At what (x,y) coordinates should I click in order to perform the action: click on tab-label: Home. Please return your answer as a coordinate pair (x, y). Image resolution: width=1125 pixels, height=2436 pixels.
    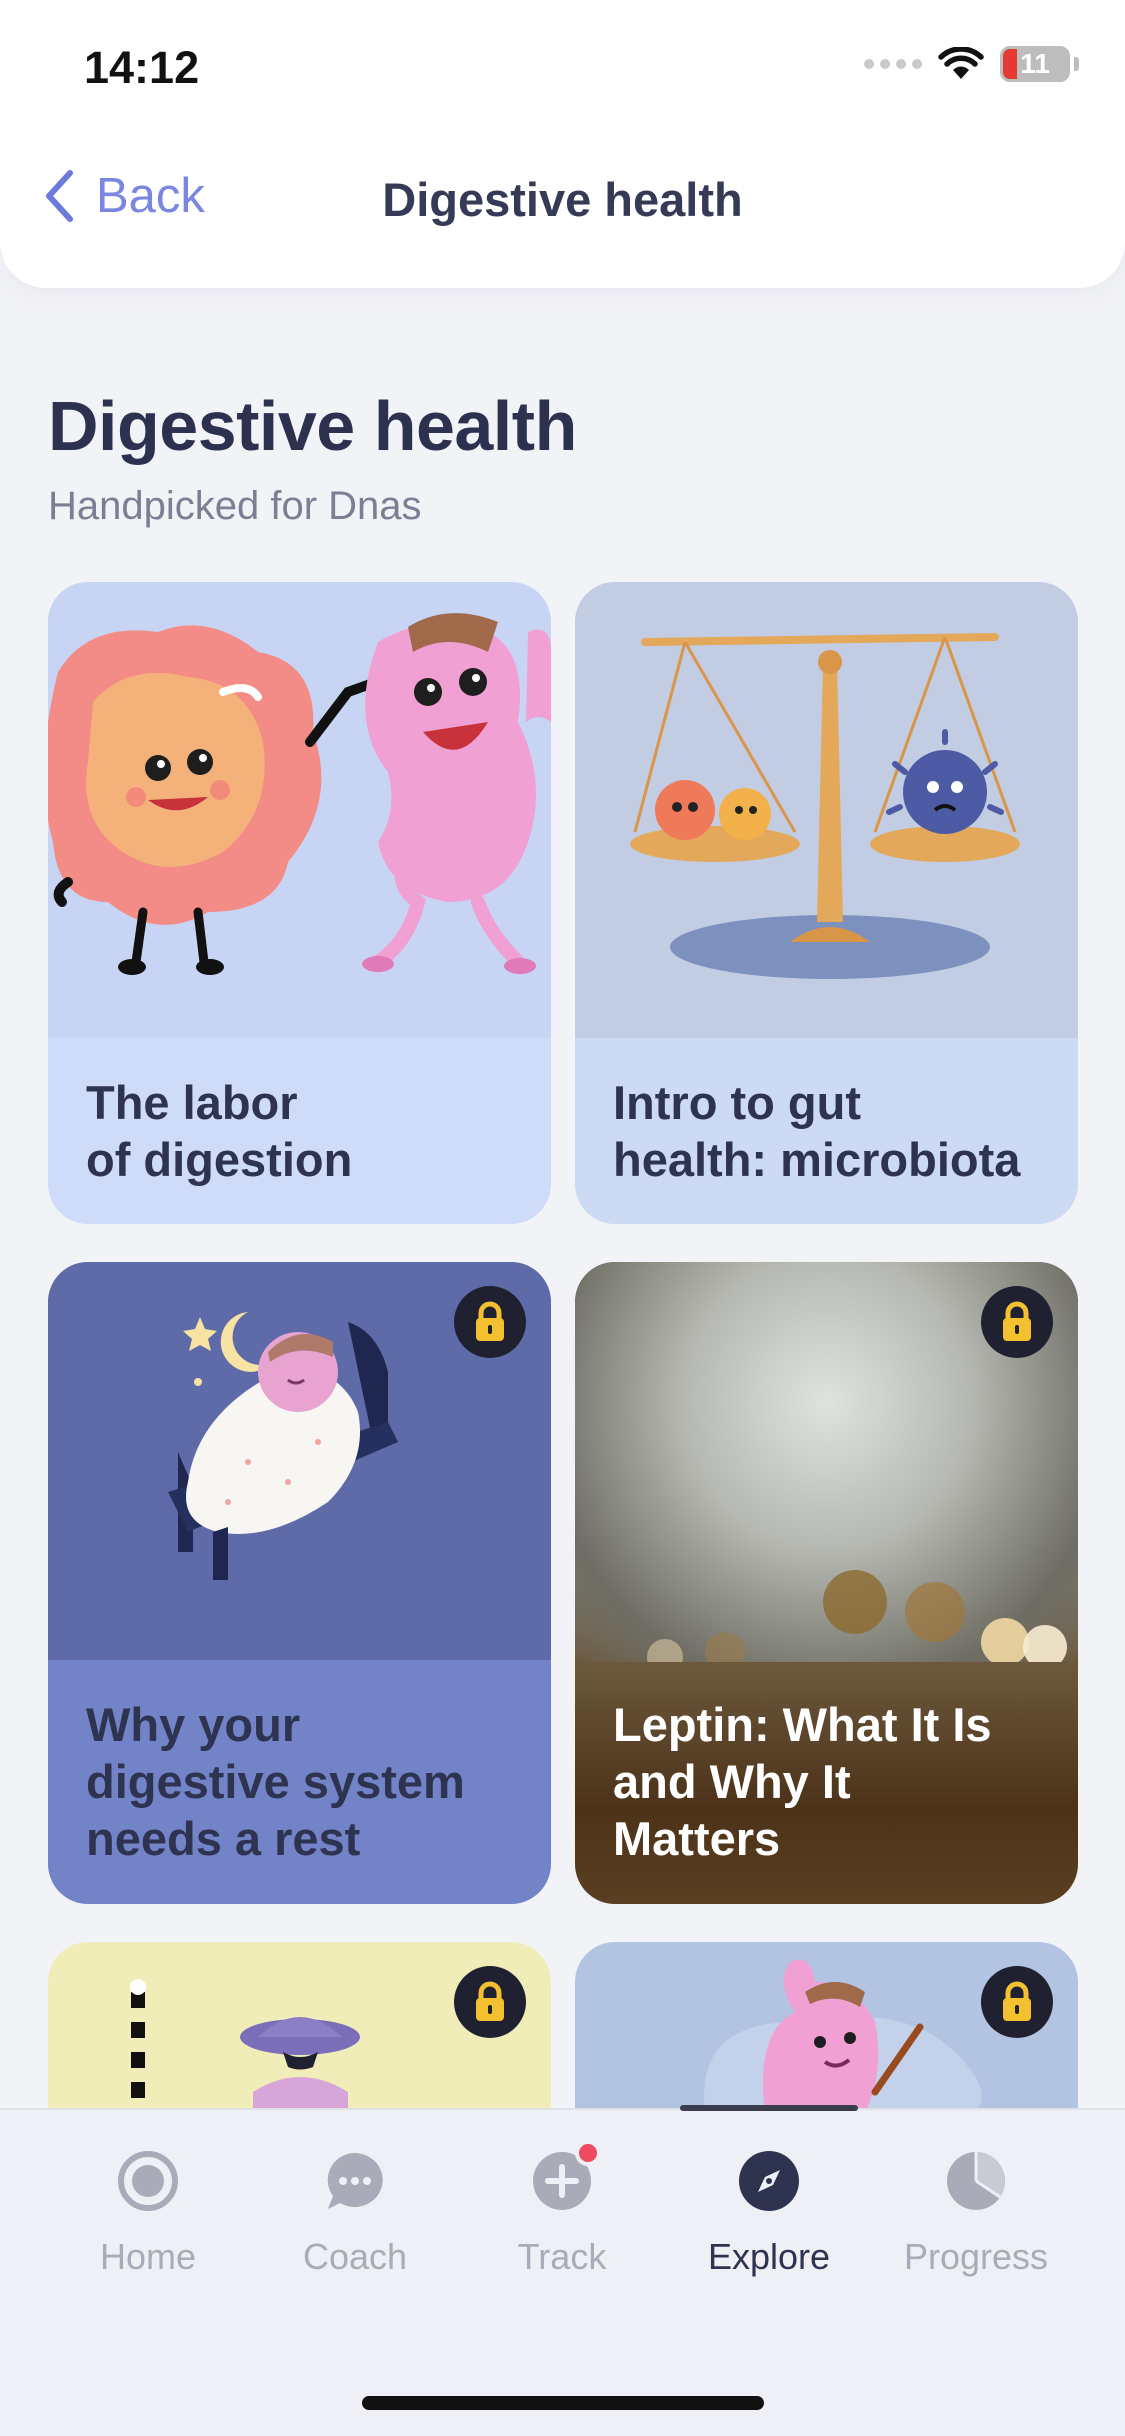
    Looking at the image, I should click on (148, 2256).